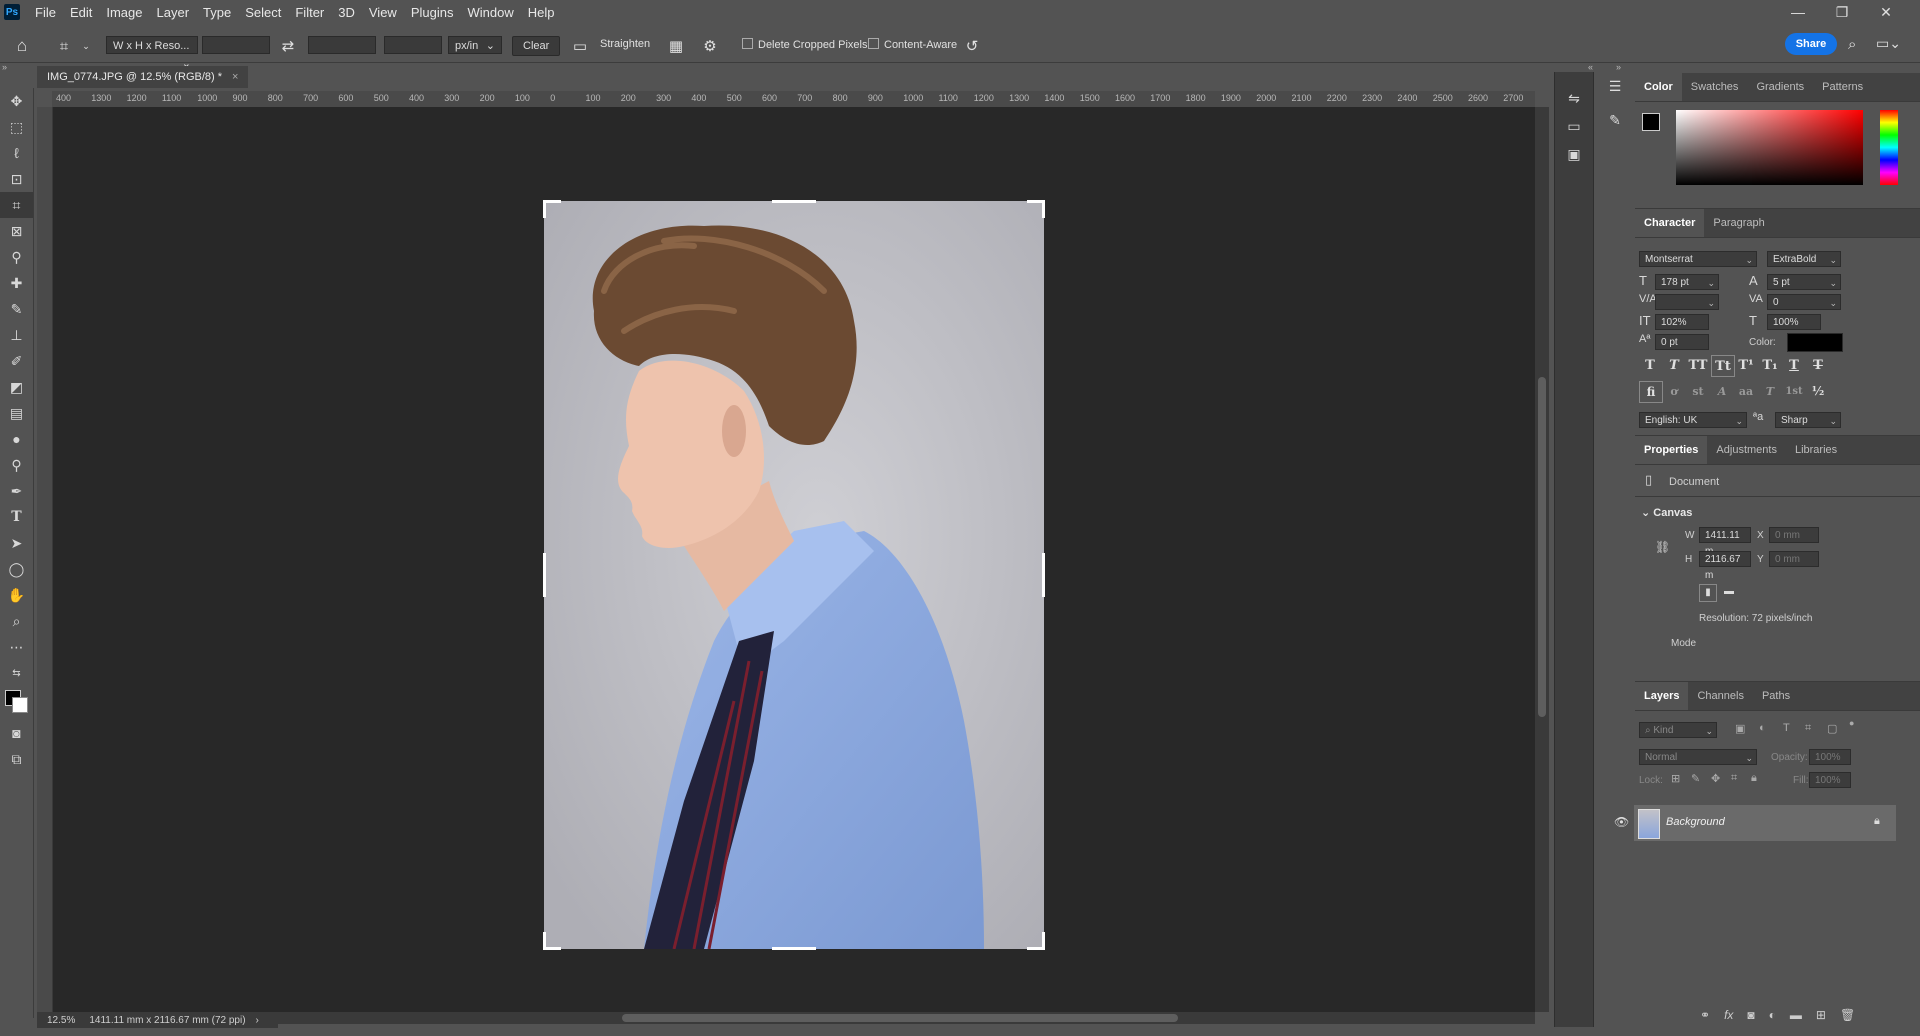  Describe the element at coordinates (1888, 43) in the screenshot. I see `workspace-icon: ▭⌄` at that location.